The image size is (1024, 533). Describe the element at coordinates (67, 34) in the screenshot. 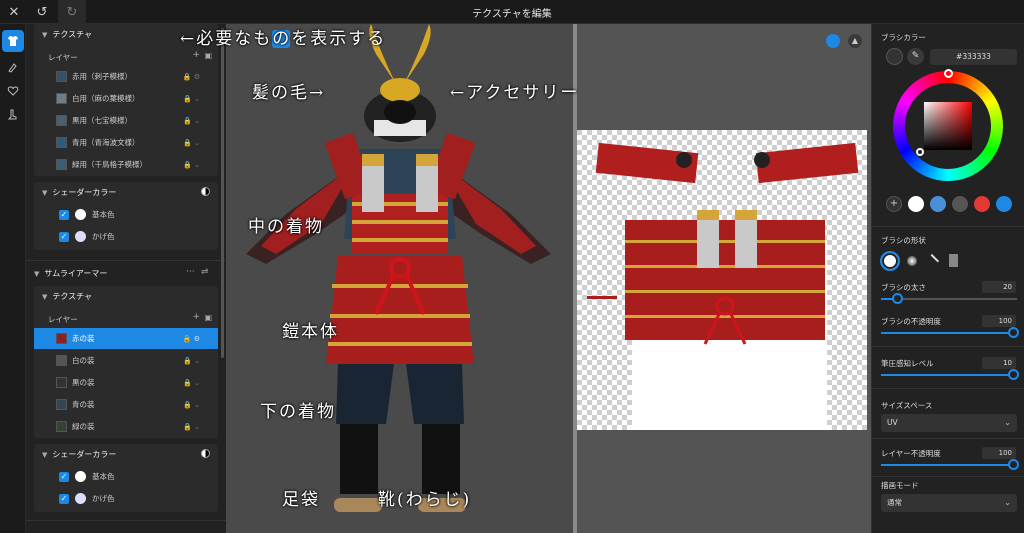

I see `texture-header-1: ▼ テクスチャ` at that location.